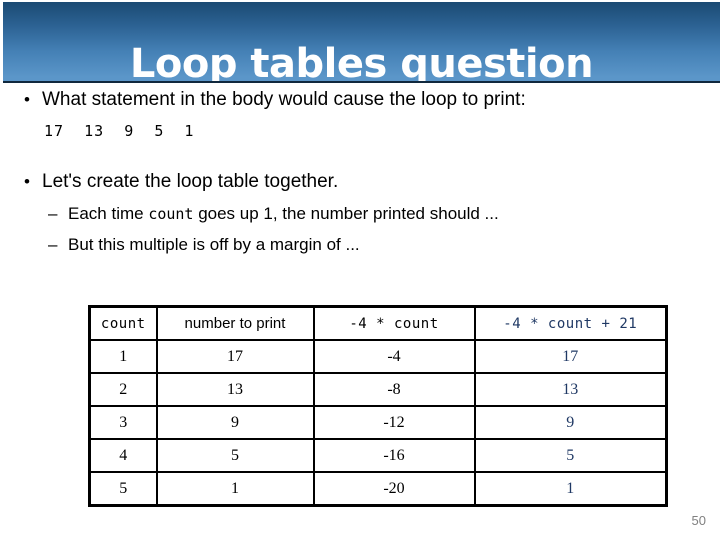 The height and width of the screenshot is (540, 720). What do you see at coordinates (570, 356) in the screenshot?
I see `cell-expr2: 17` at bounding box center [570, 356].